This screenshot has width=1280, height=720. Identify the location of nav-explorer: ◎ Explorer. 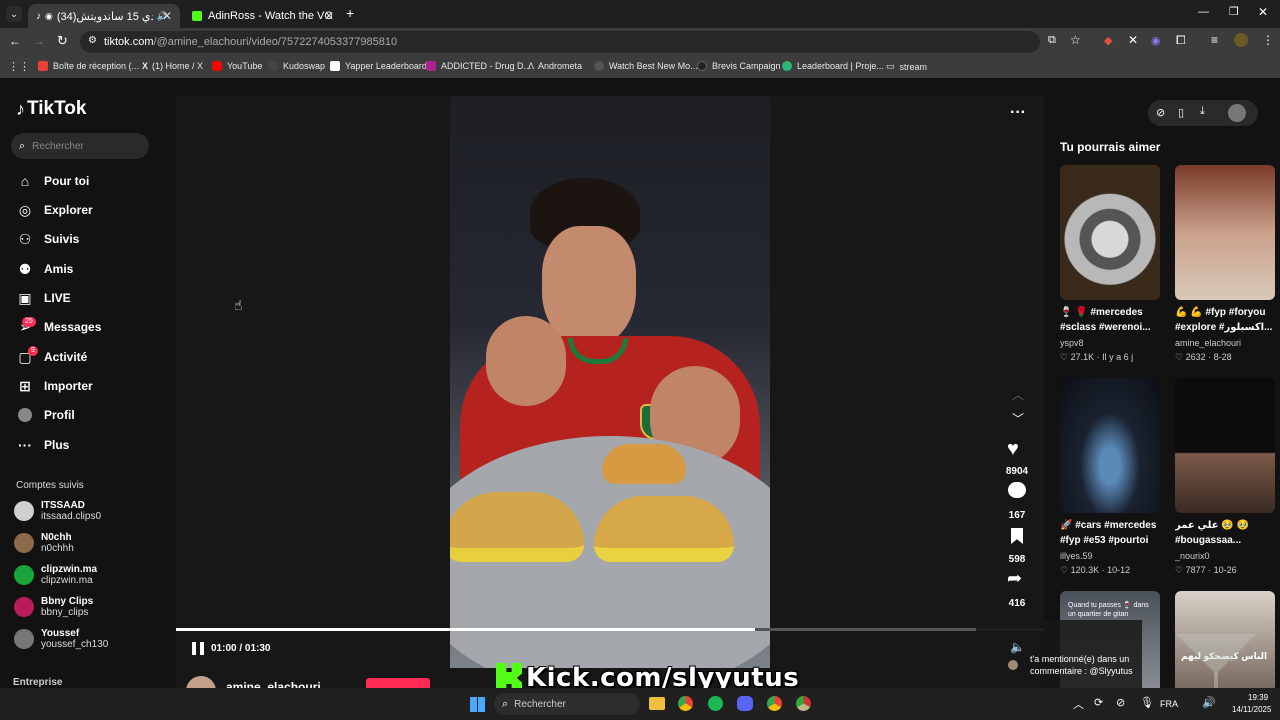
(54, 210).